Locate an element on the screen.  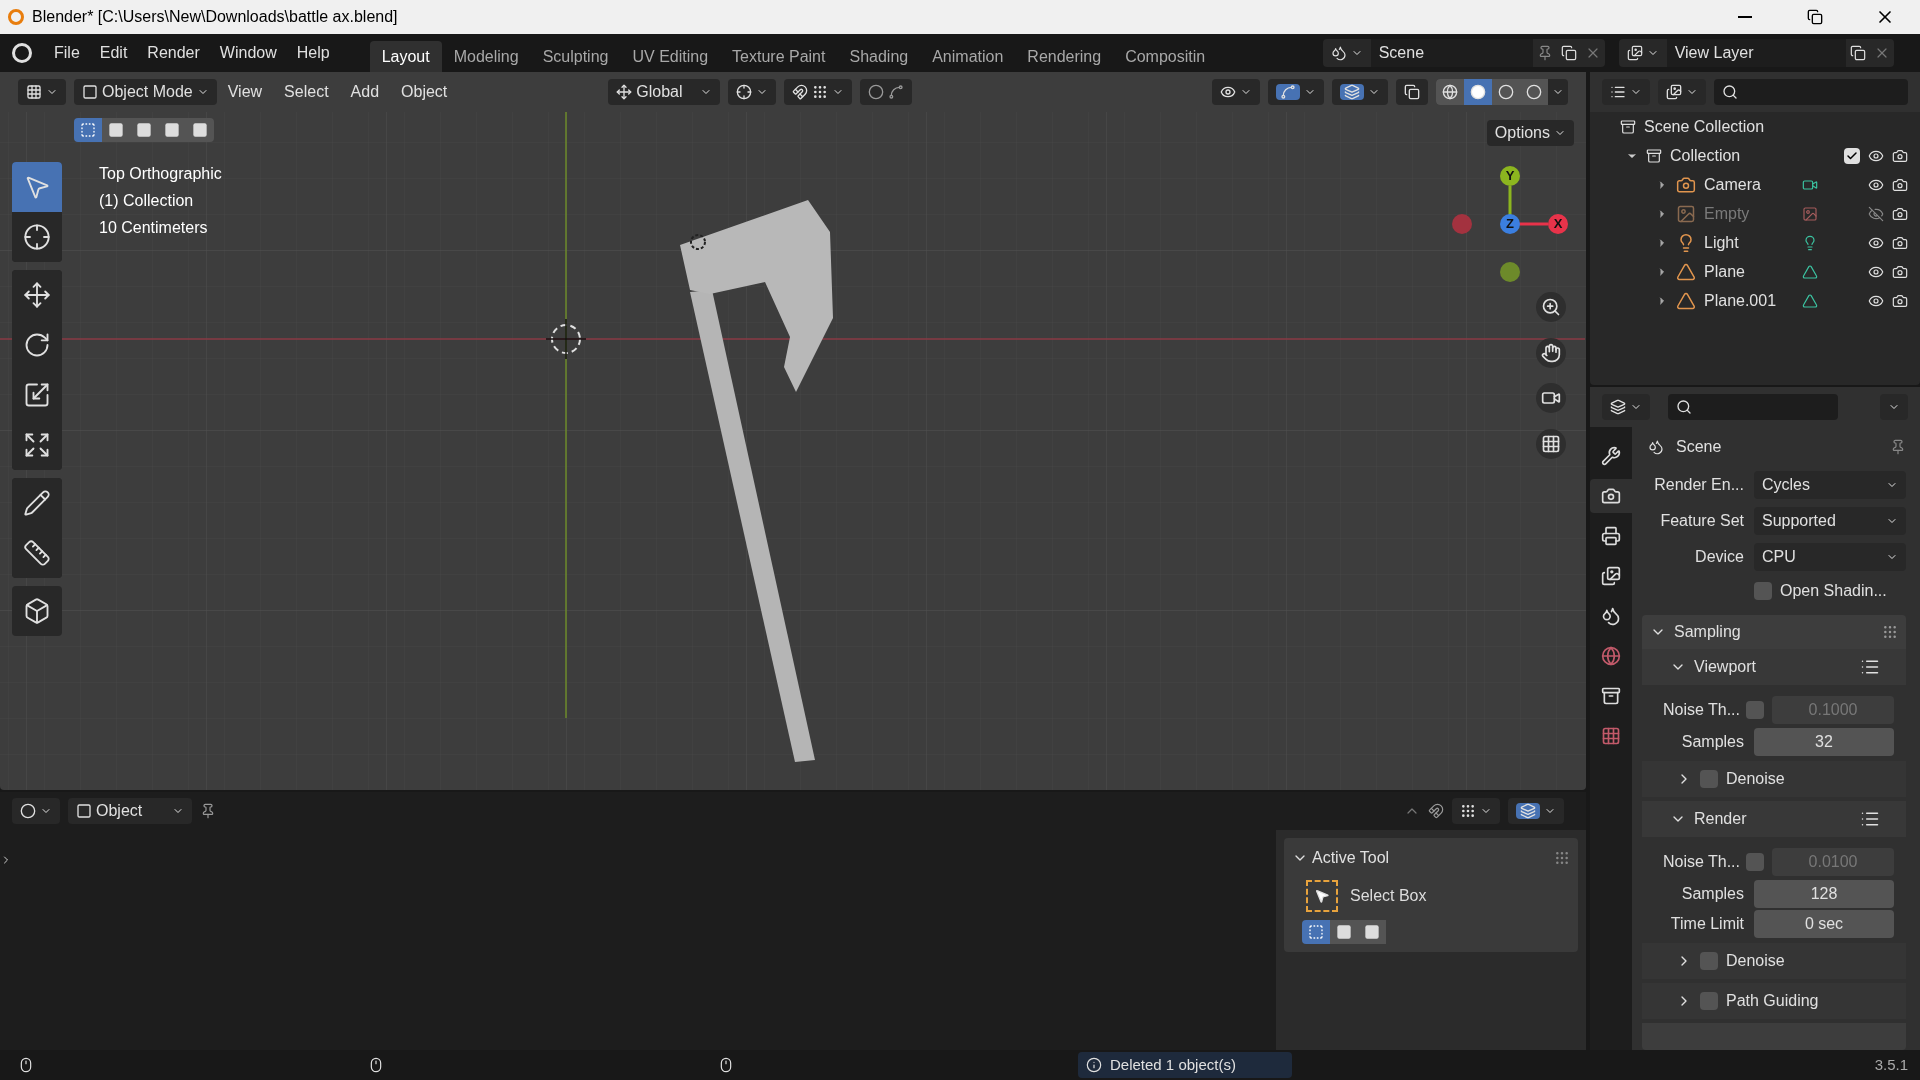
snap-icon is located at coordinates (1436, 811).